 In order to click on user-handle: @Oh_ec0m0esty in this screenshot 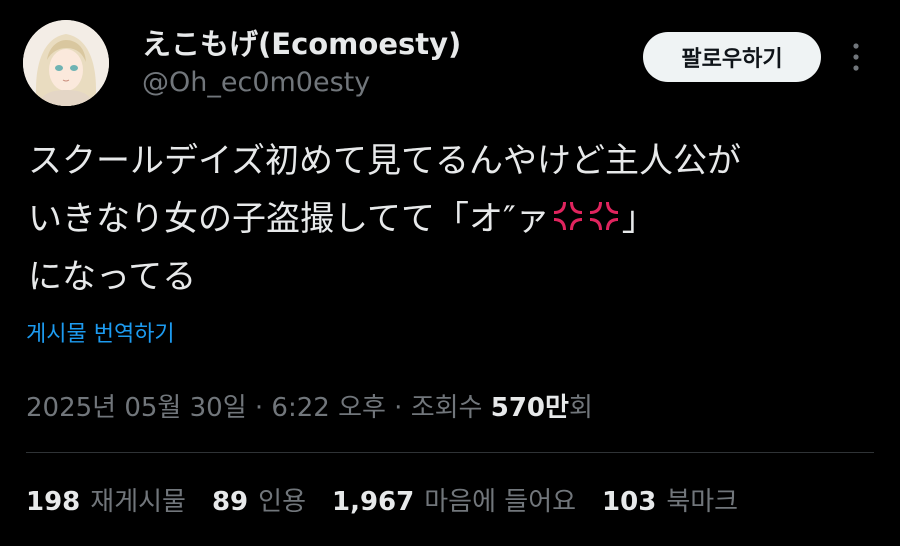, I will do `click(301, 83)`.